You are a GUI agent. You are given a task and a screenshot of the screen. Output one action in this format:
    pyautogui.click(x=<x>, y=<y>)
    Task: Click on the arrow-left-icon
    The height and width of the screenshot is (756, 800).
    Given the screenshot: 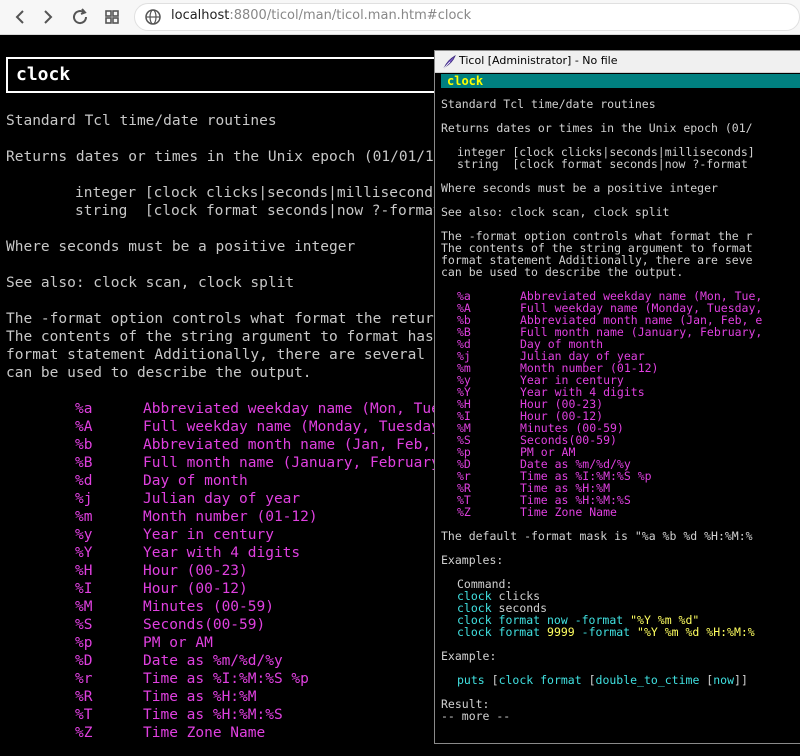 What is the action you would take?
    pyautogui.click(x=19, y=17)
    